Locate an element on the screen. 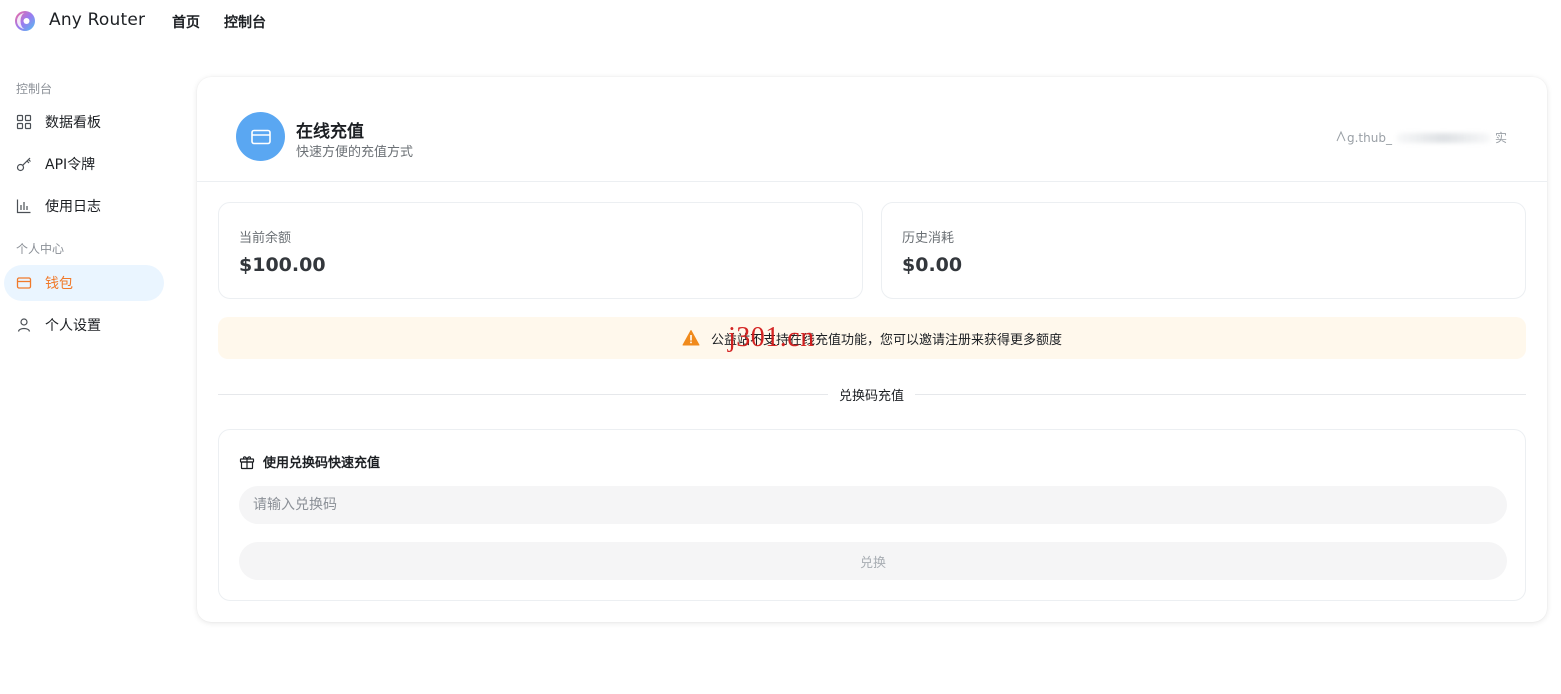 This screenshot has height=694, width=1561. gift-icon is located at coordinates (247, 462).